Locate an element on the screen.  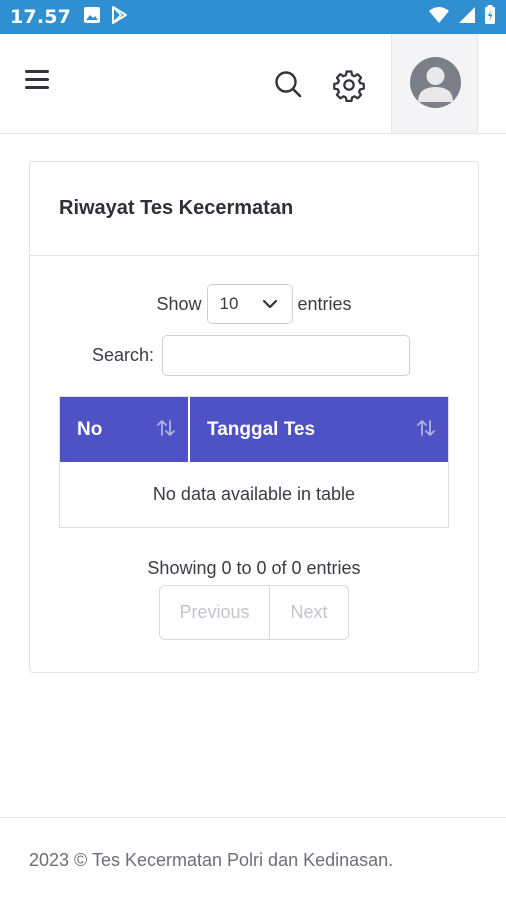
status-bar: 17.57 is located at coordinates (253, 17).